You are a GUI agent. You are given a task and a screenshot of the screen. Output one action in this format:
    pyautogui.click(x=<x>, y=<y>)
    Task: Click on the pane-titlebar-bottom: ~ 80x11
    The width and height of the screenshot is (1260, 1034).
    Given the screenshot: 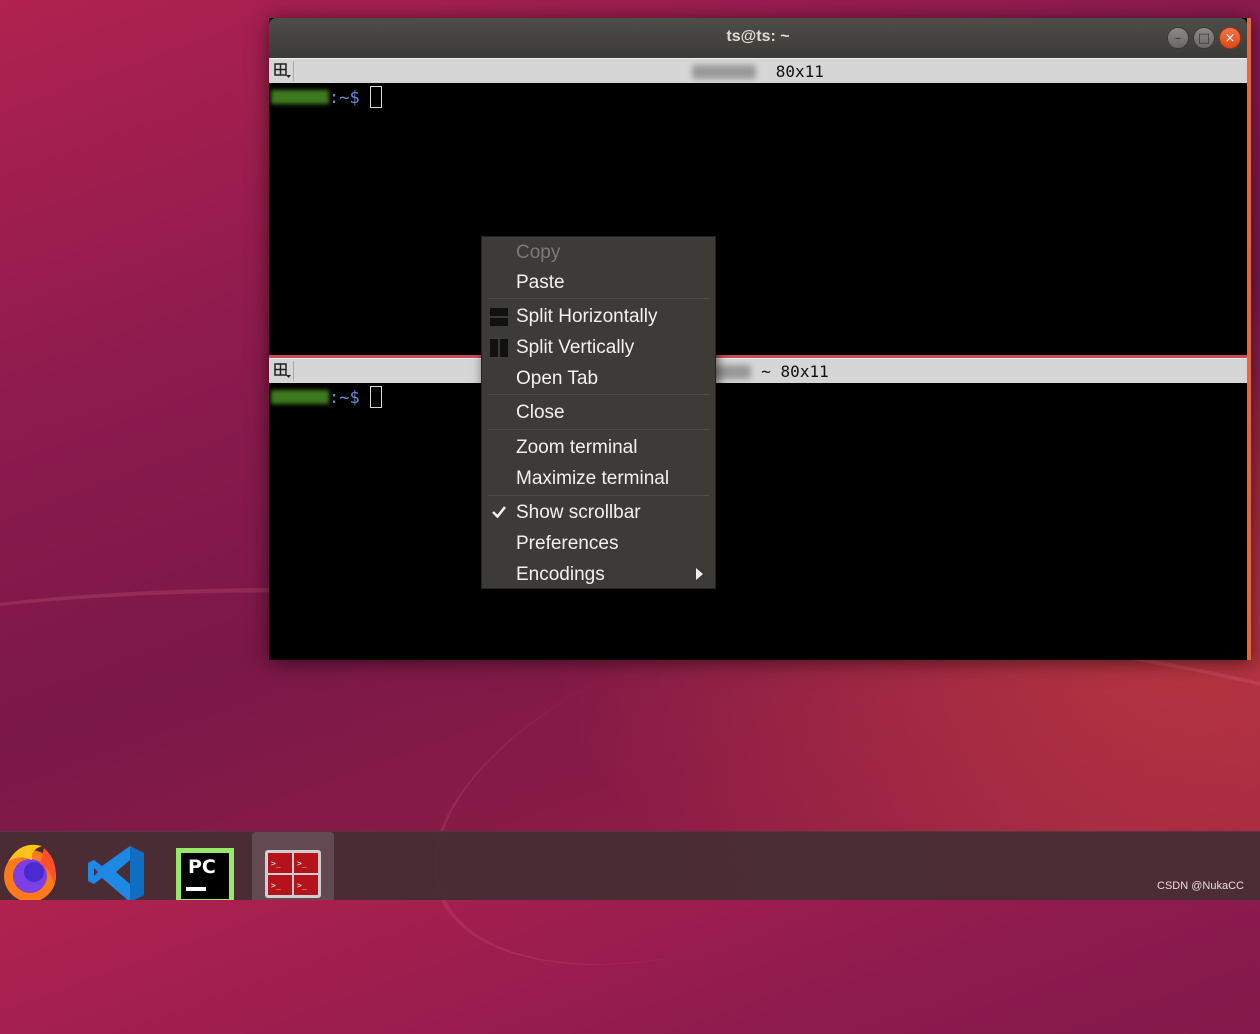 What is the action you would take?
    pyautogui.click(x=758, y=371)
    